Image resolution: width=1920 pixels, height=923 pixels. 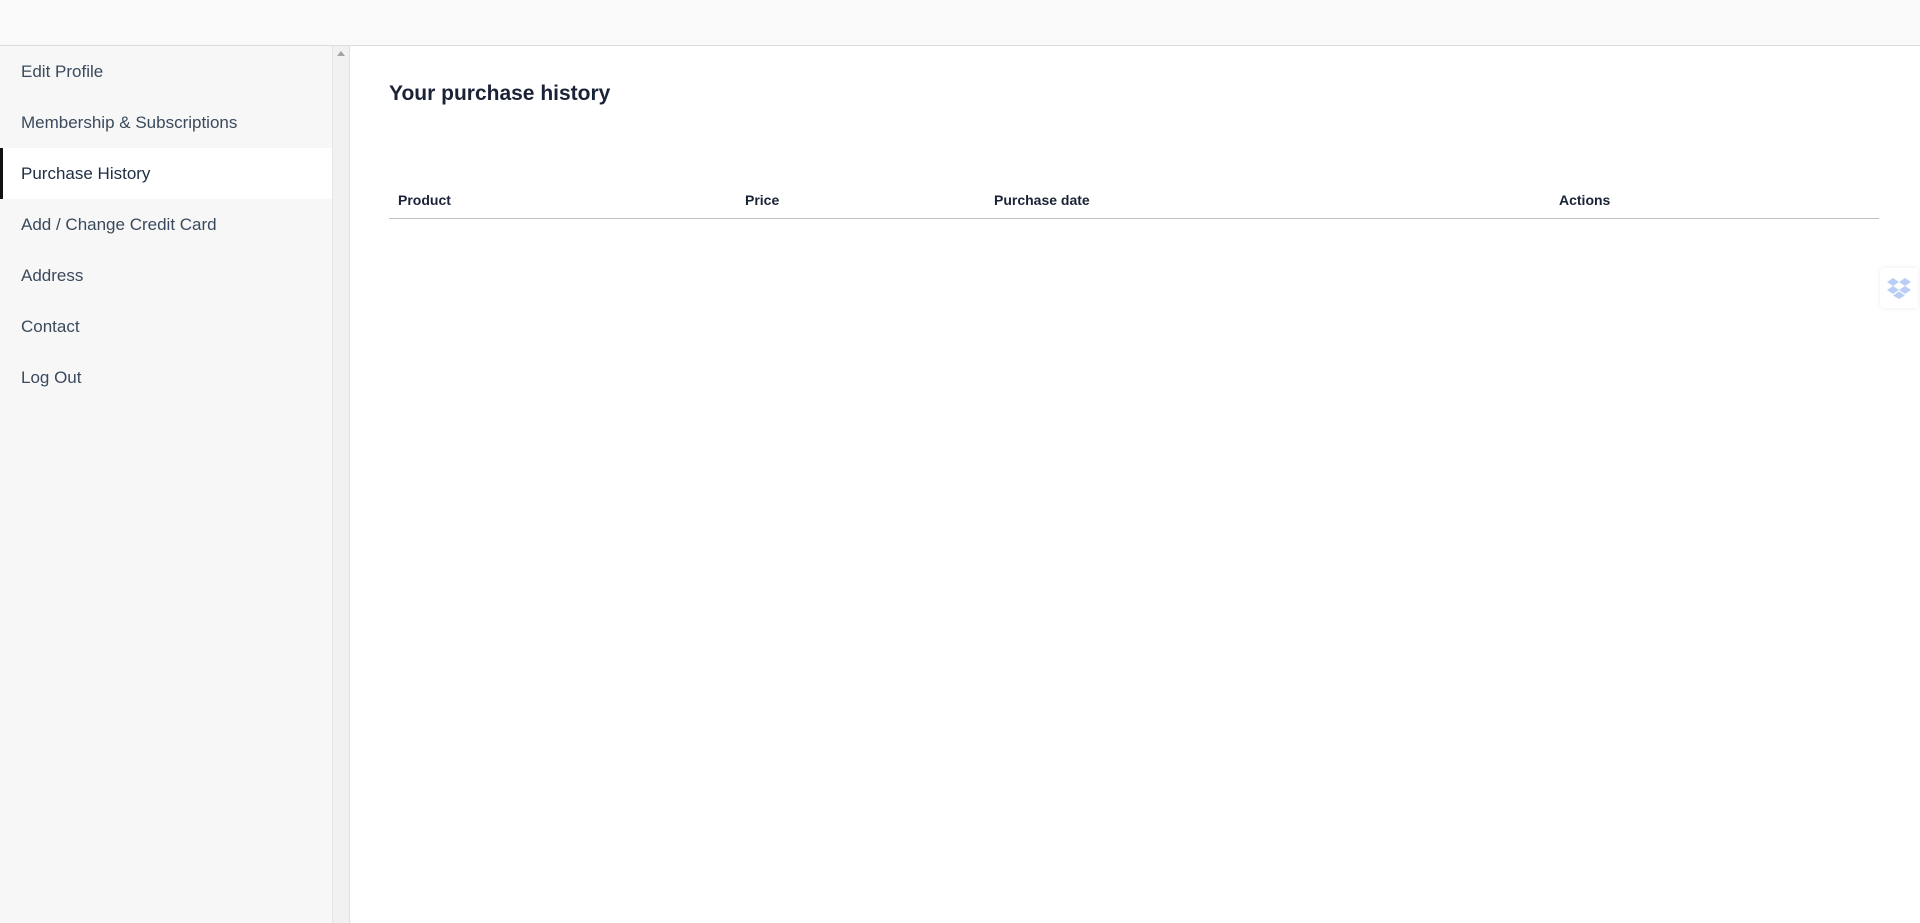 What do you see at coordinates (166, 377) in the screenshot?
I see `sidebar-item-log-out: Log Out` at bounding box center [166, 377].